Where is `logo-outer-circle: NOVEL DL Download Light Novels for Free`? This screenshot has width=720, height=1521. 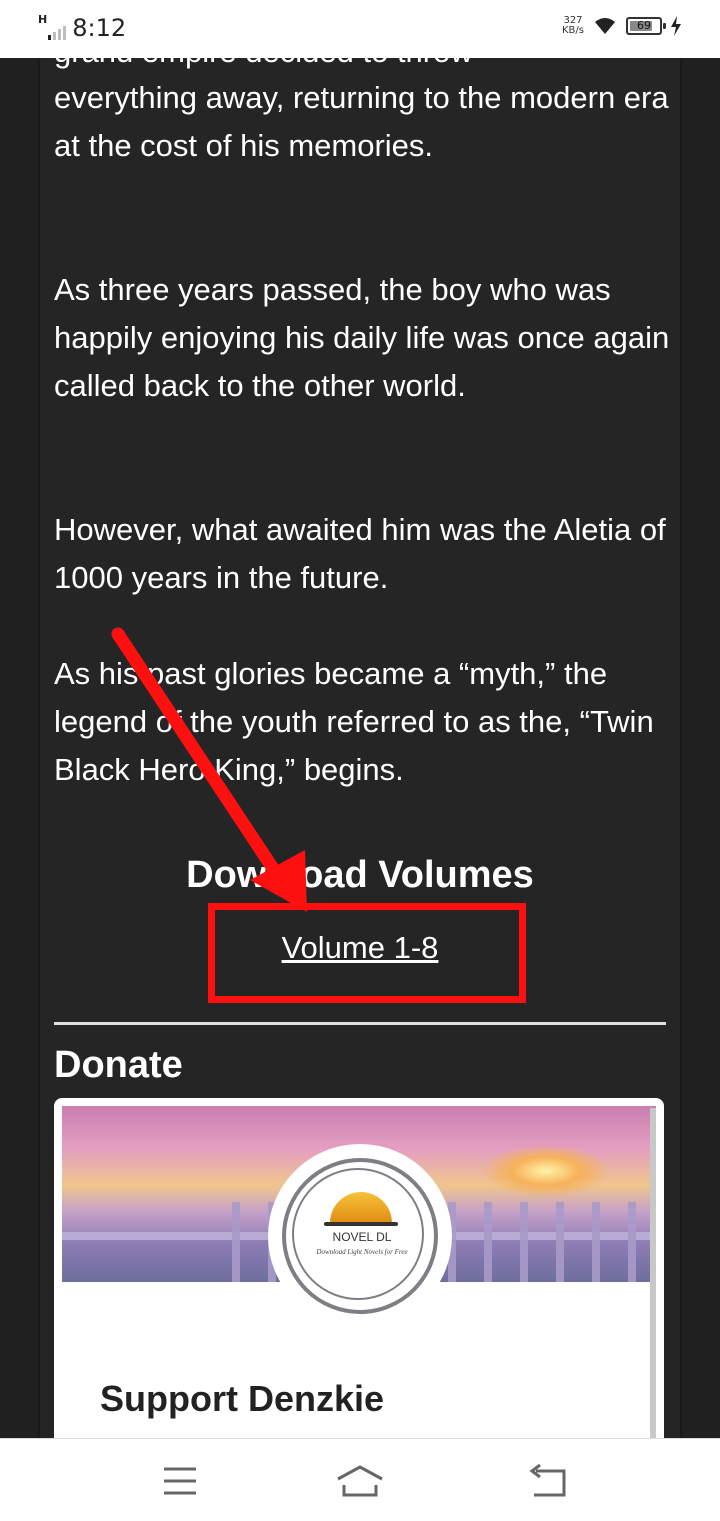
logo-outer-circle: NOVEL DL Download Light Novels for Free is located at coordinates (360, 1236).